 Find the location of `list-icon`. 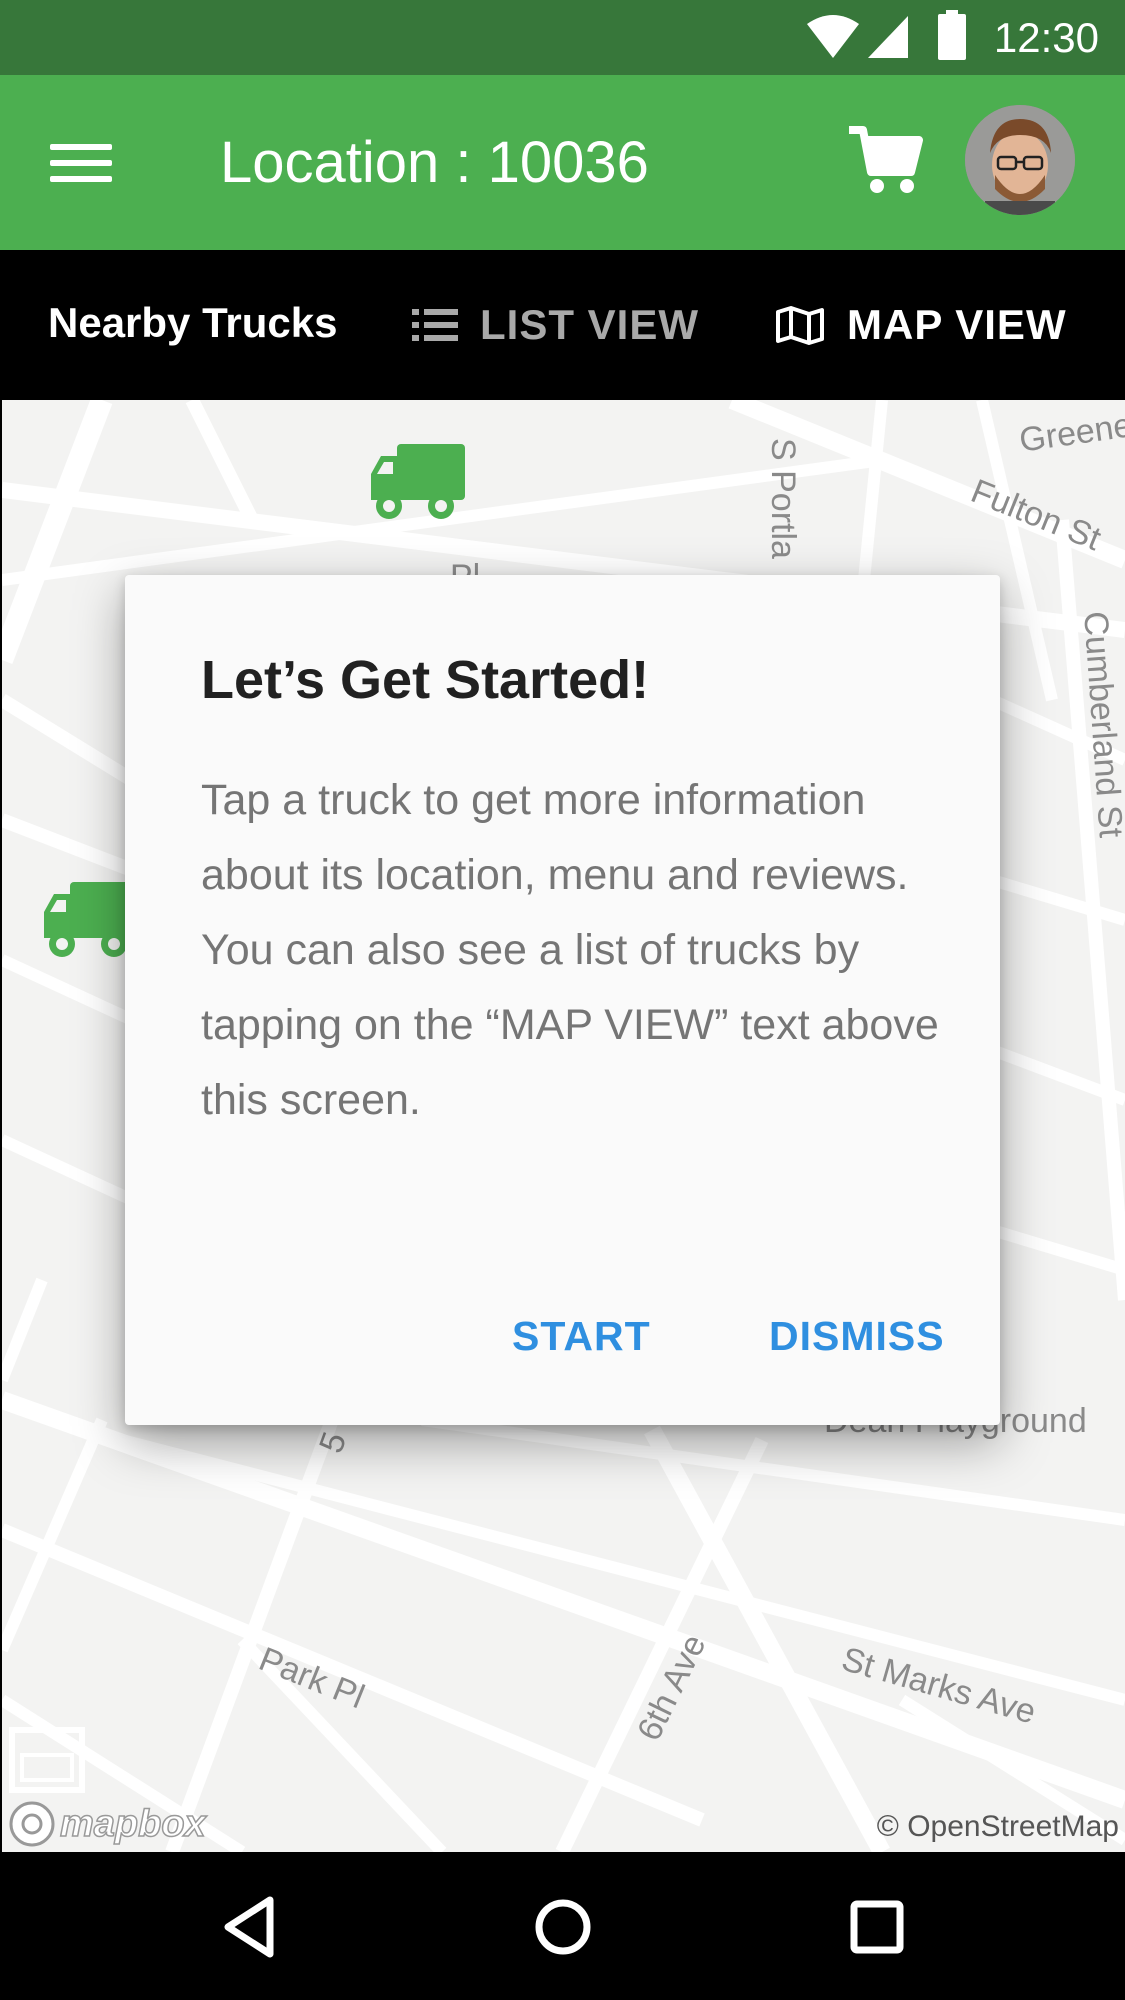

list-icon is located at coordinates (435, 325).